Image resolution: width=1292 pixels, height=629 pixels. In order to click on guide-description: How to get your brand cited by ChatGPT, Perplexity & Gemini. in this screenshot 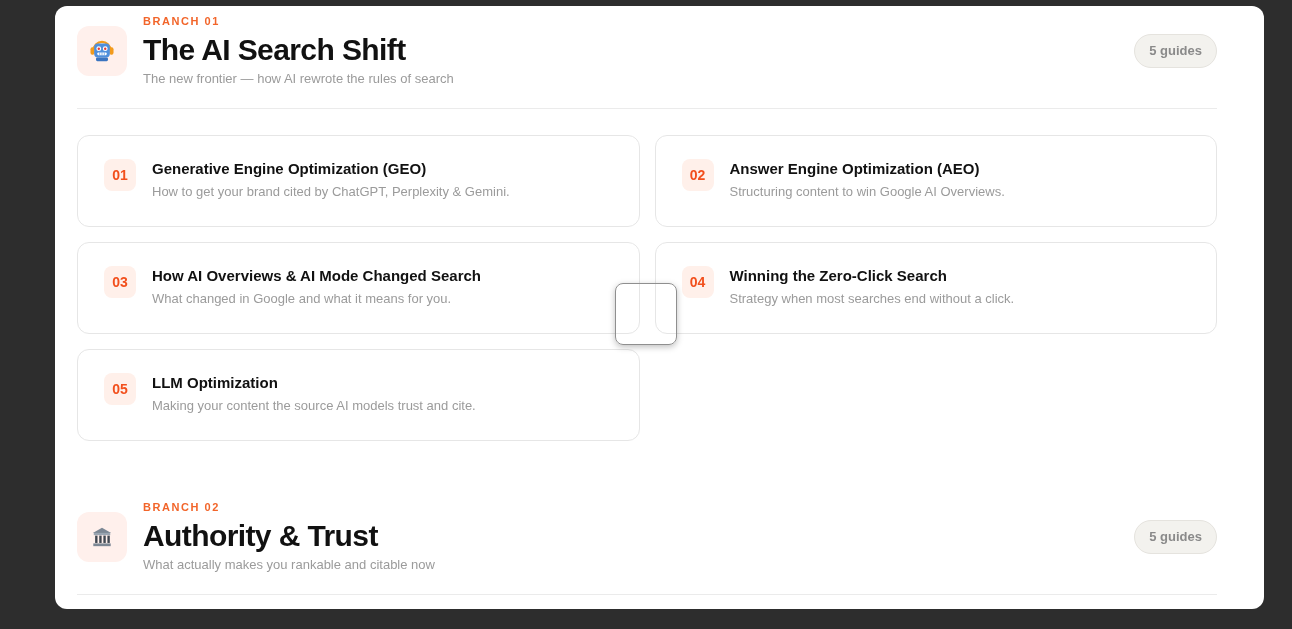, I will do `click(331, 192)`.